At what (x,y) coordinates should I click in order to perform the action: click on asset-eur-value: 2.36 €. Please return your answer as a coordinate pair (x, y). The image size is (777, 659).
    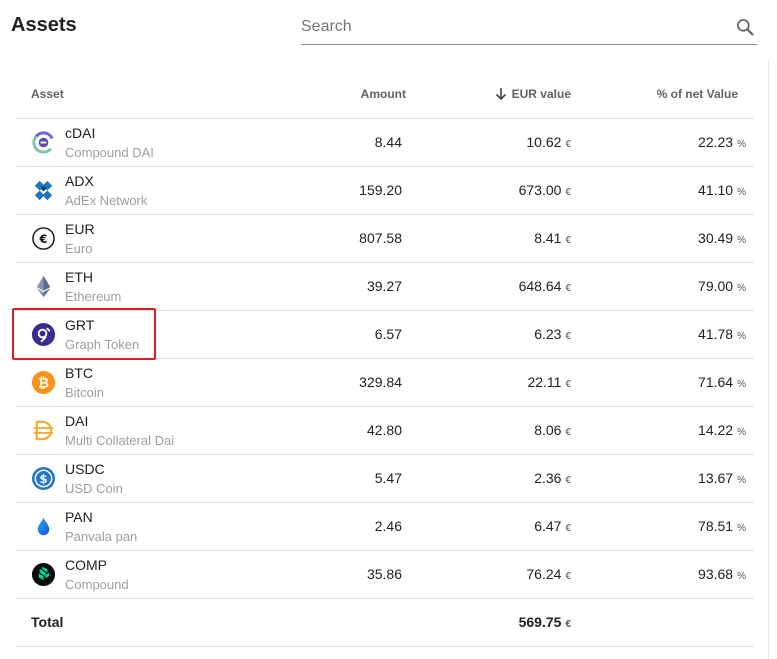
    Looking at the image, I should click on (552, 478).